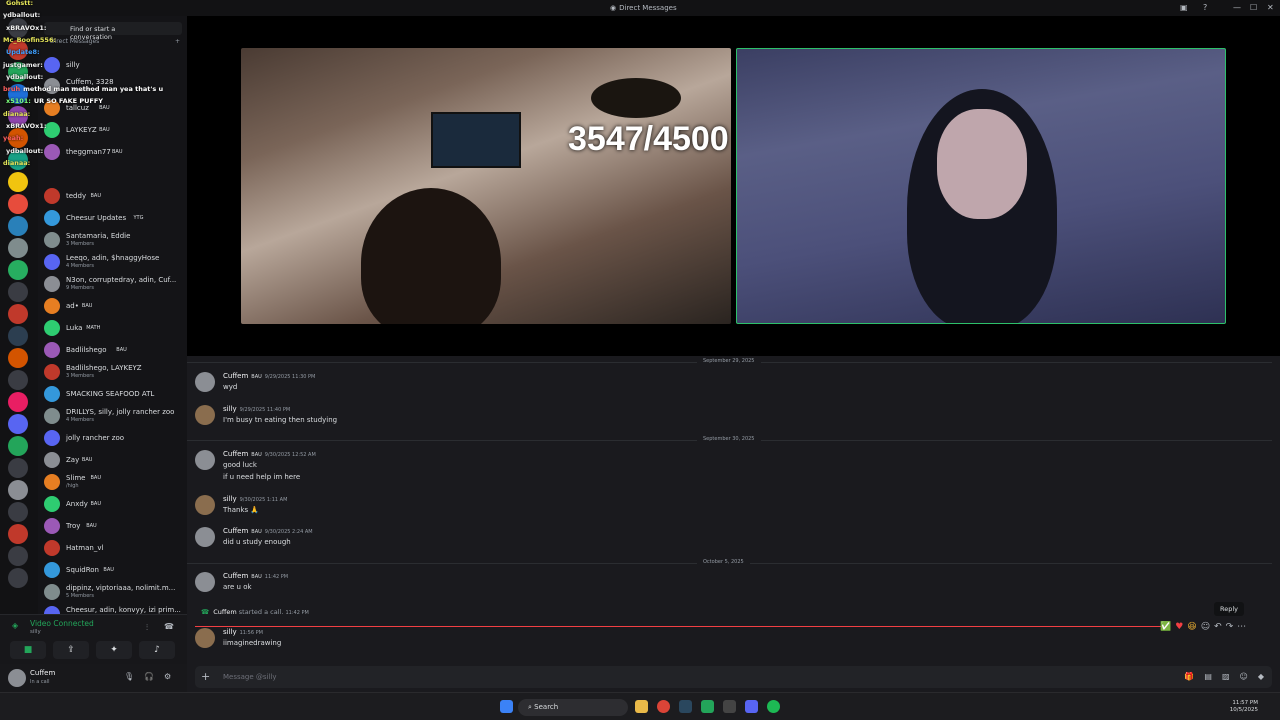 This screenshot has width=1280, height=720. I want to click on attach-icon: +, so click(205, 676).